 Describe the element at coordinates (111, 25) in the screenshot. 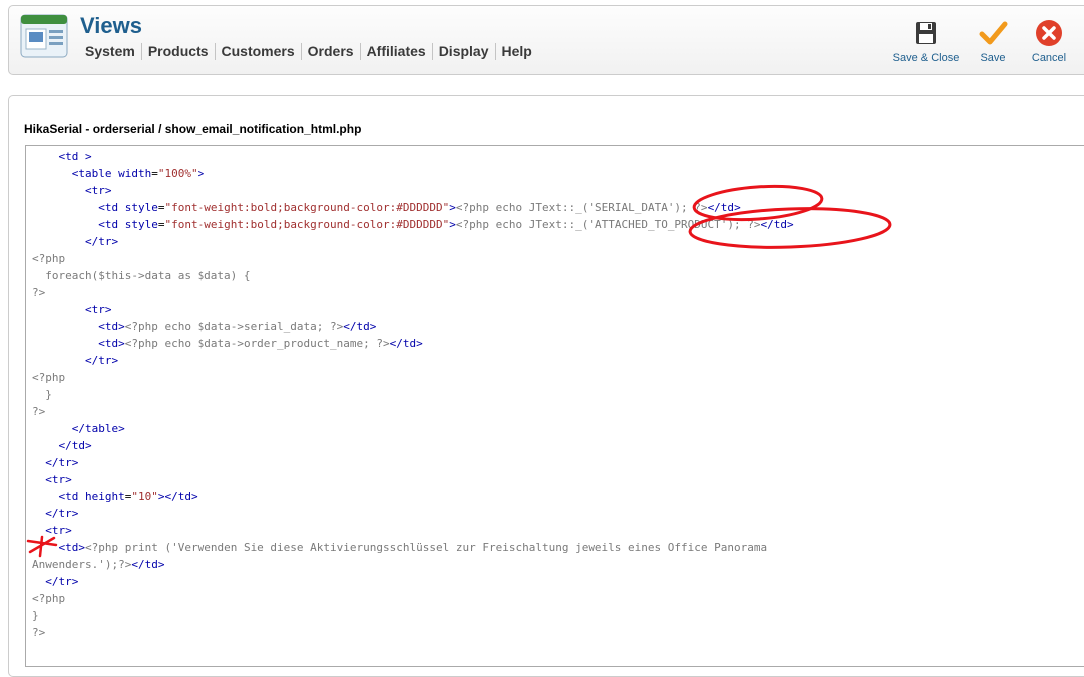

I see `page-title: Views` at that location.